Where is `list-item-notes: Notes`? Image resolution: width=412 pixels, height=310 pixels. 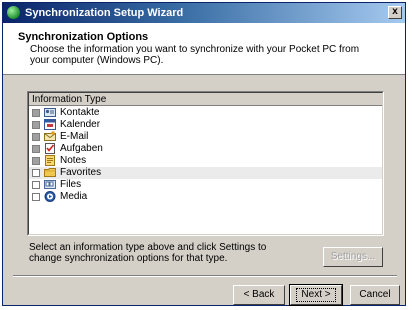
list-item-notes: Notes is located at coordinates (205, 161).